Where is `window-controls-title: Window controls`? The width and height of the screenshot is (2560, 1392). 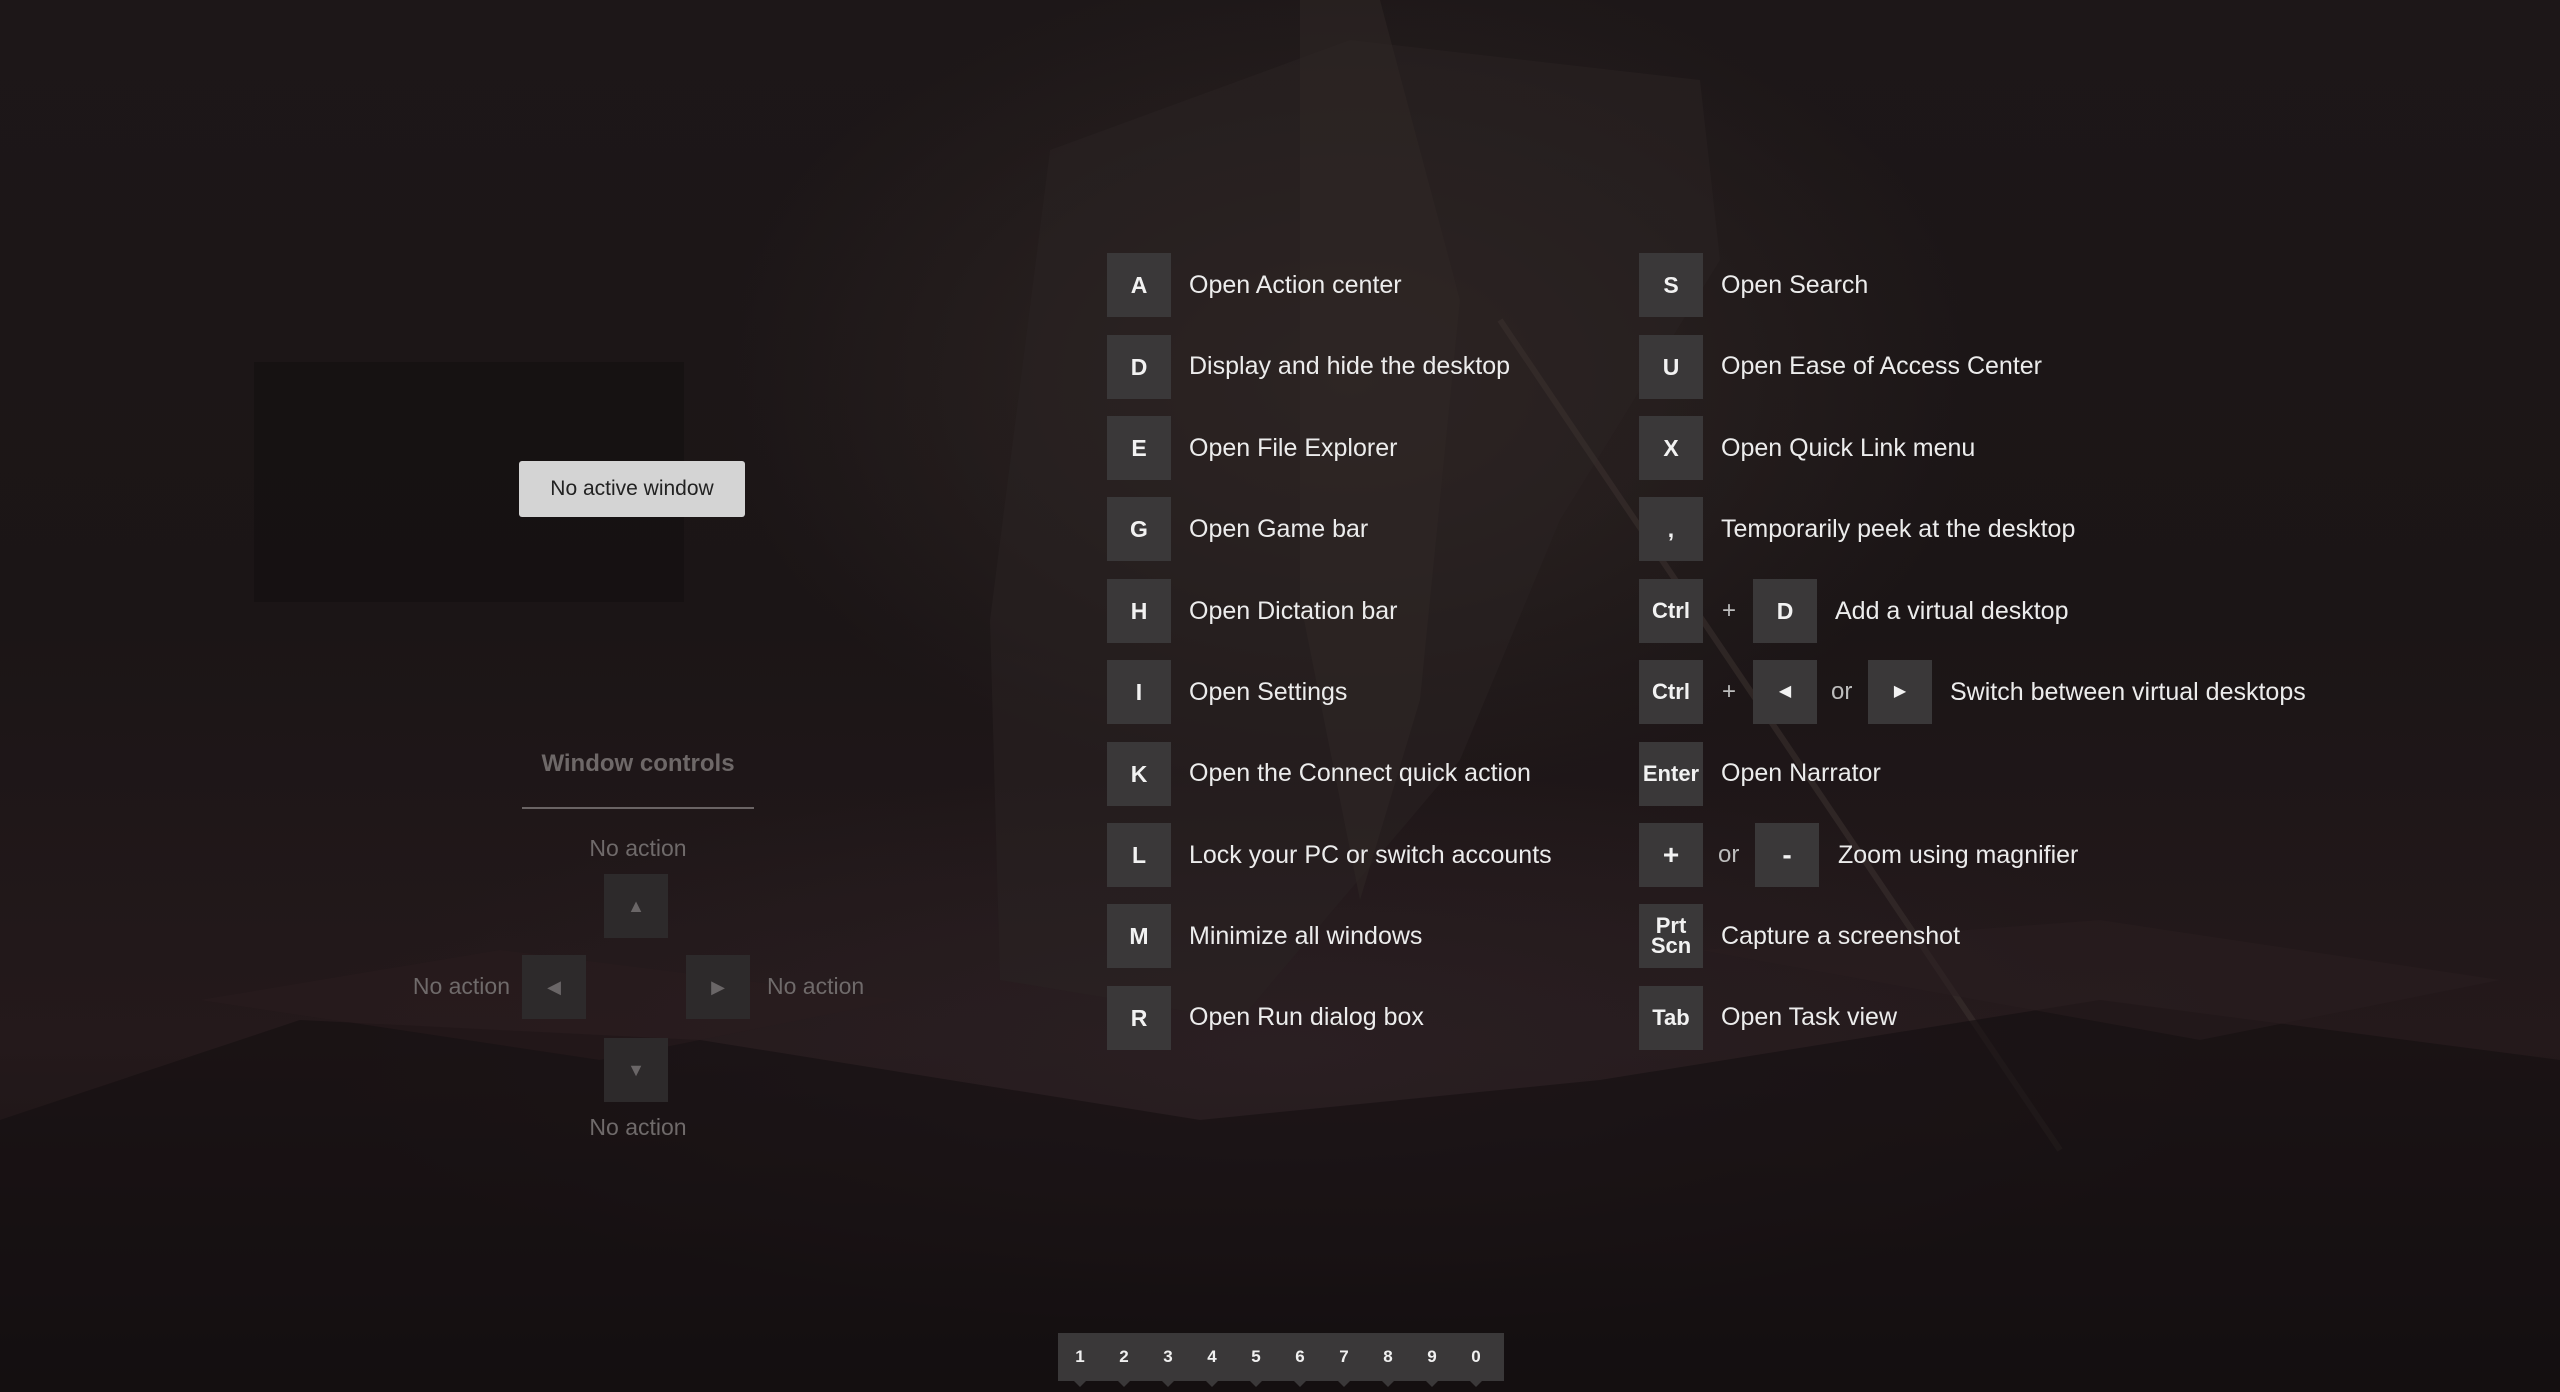 window-controls-title: Window controls is located at coordinates (638, 763).